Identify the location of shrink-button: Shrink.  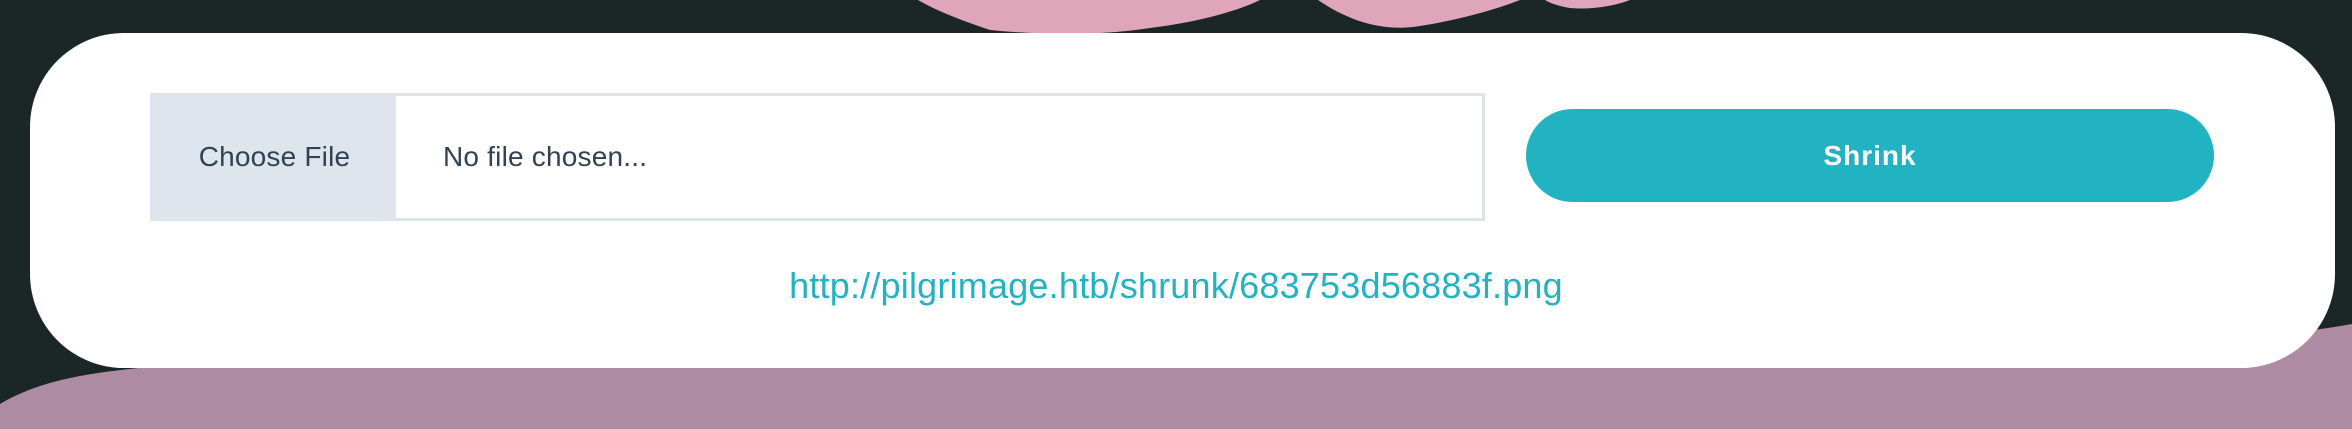
(1870, 155).